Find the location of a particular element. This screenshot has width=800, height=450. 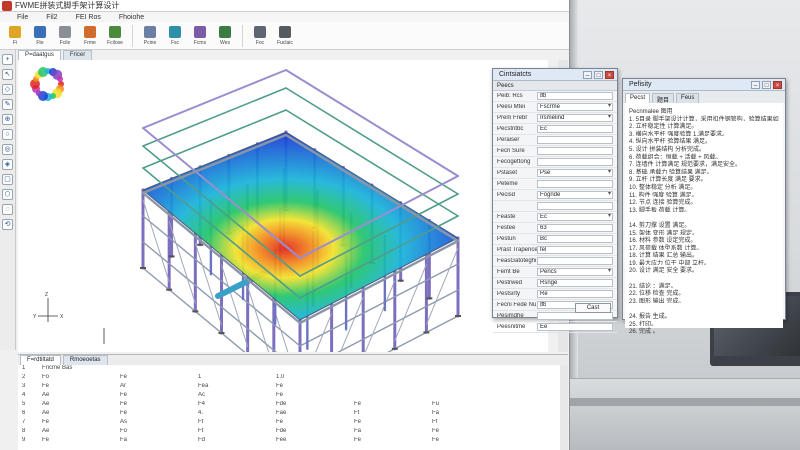

table-row: 1 Fricme Bas is located at coordinates (293, 369).